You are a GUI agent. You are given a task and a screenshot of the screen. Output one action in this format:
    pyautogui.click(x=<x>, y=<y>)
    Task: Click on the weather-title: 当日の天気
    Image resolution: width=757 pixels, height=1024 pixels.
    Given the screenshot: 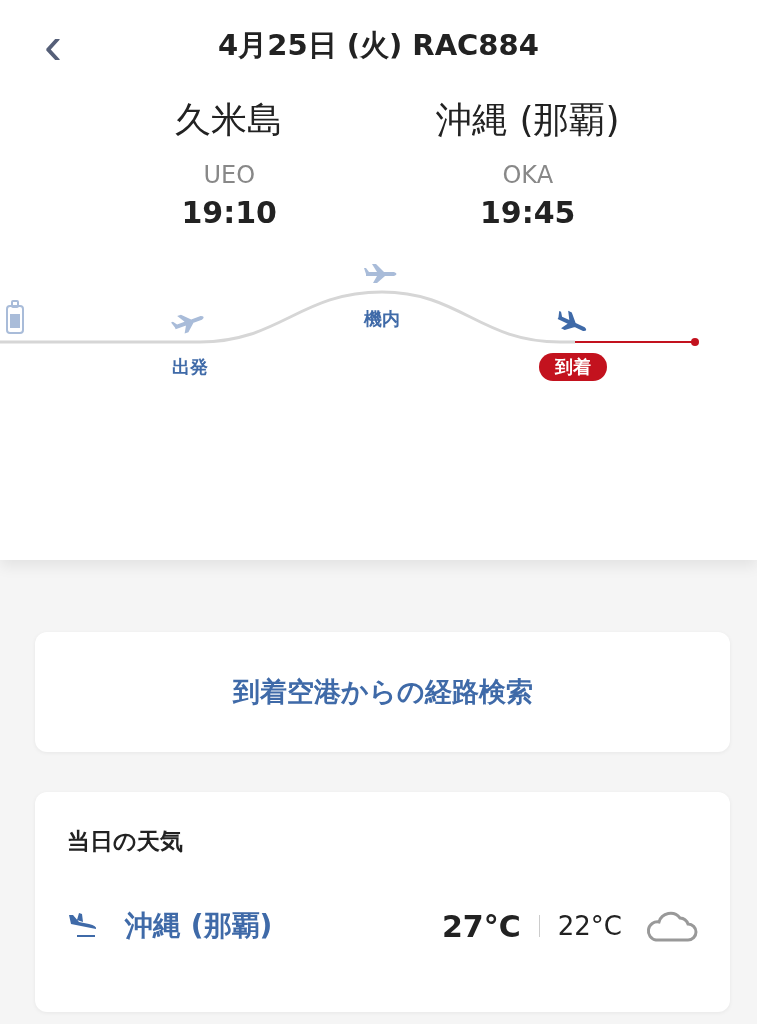 What is the action you would take?
    pyautogui.click(x=125, y=841)
    